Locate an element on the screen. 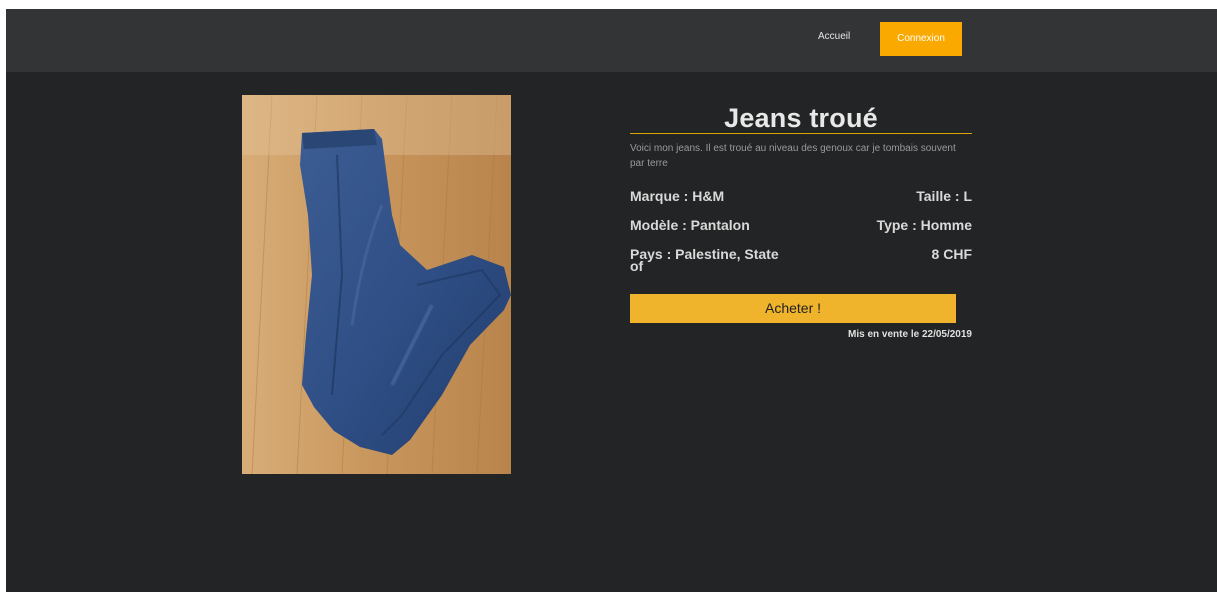 The width and height of the screenshot is (1217, 592). buy-button: Acheter ! is located at coordinates (793, 308).